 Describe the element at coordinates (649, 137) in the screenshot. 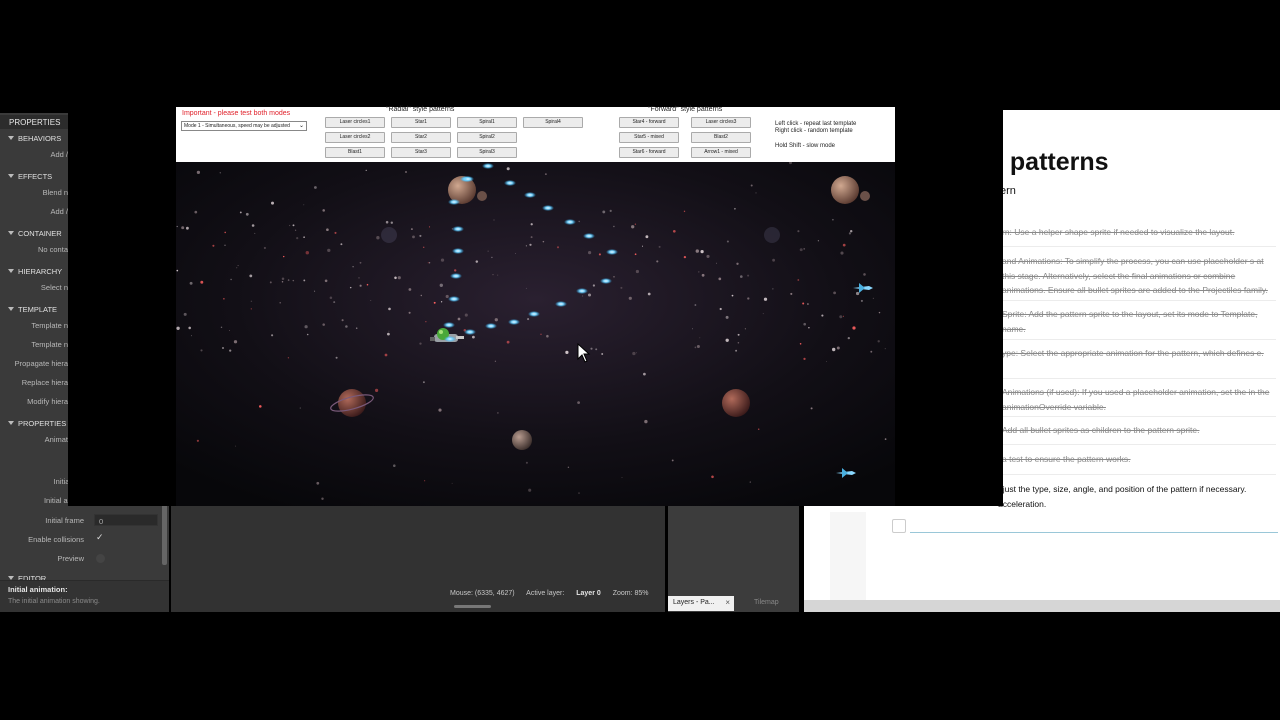

I see `pattern-button: Star5 - mixed` at that location.